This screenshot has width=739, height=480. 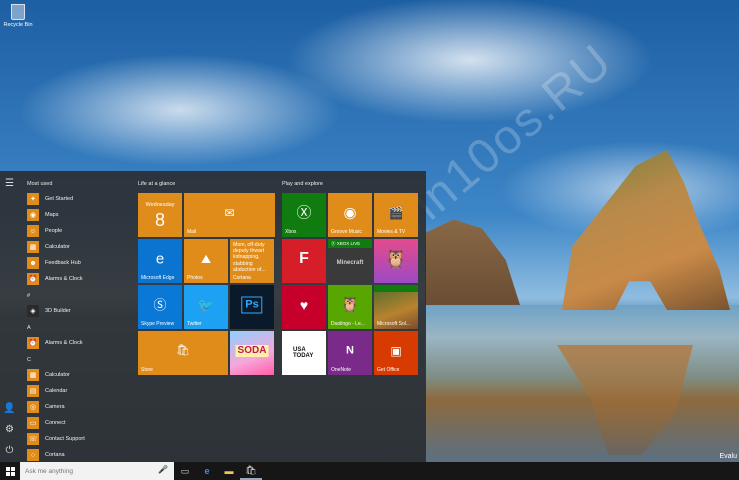 I want to click on connect-icon: ▭, so click(x=33, y=423).